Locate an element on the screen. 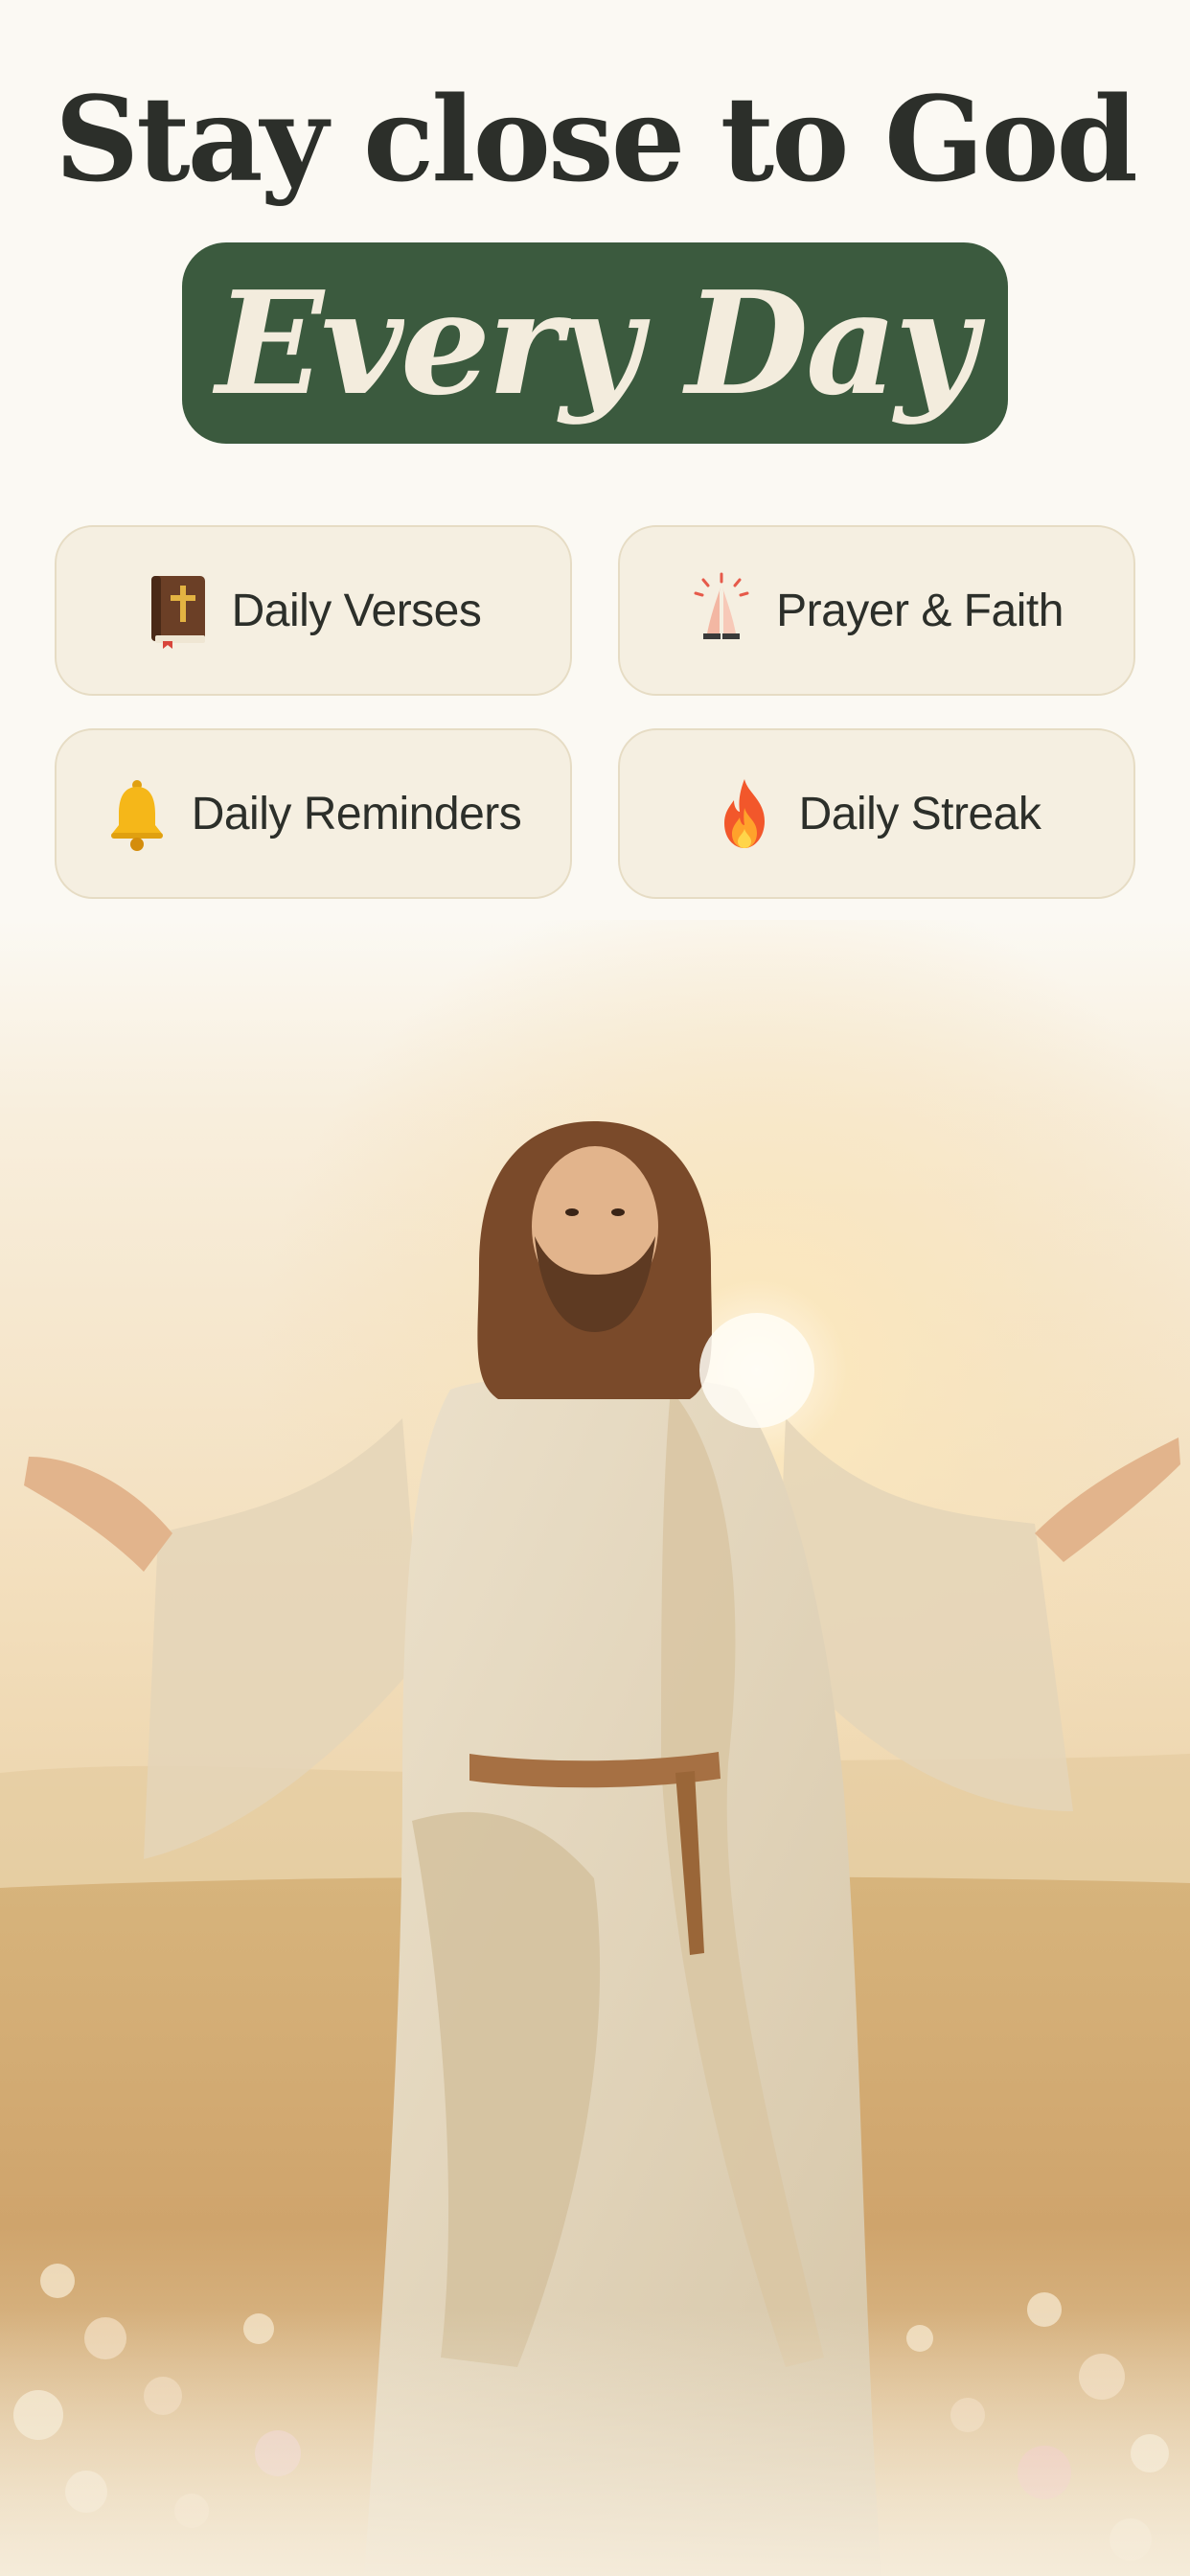  feature-card-prayer-faith: Prayer & Faith is located at coordinates (876, 610).